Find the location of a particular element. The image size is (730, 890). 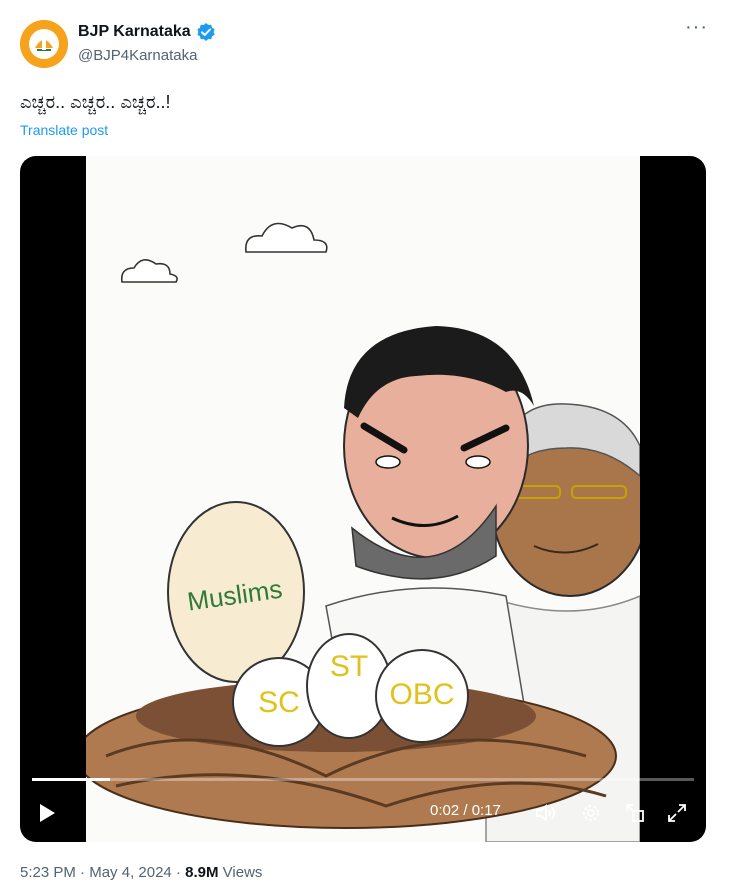

volume-icon is located at coordinates (546, 813).